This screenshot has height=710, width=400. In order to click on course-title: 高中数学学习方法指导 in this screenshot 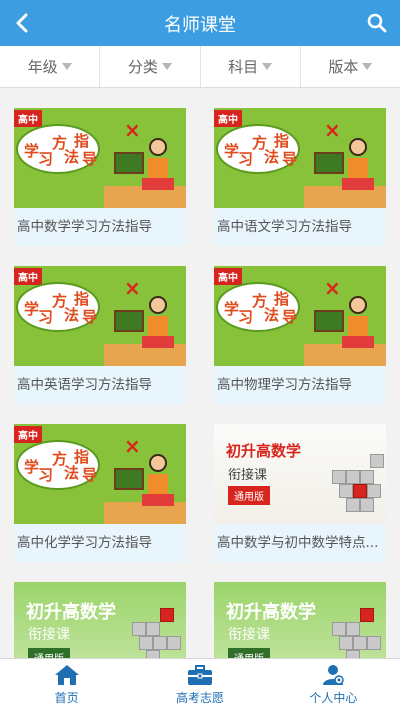, I will do `click(100, 227)`.